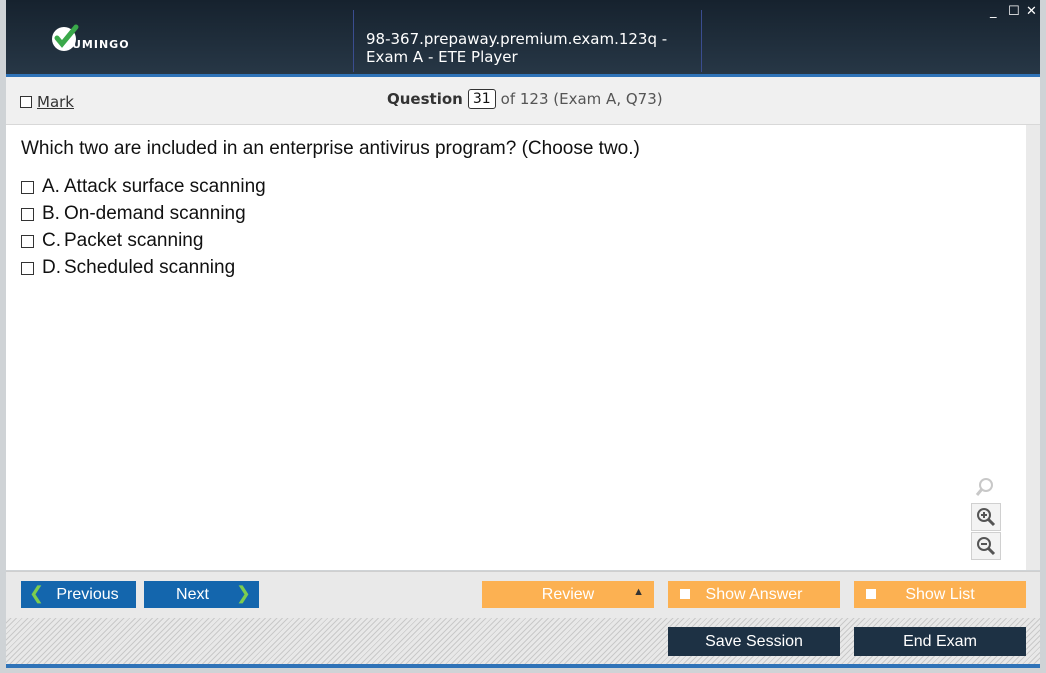  I want to click on answer-option-d: D. Scheduled scanning, so click(128, 268).